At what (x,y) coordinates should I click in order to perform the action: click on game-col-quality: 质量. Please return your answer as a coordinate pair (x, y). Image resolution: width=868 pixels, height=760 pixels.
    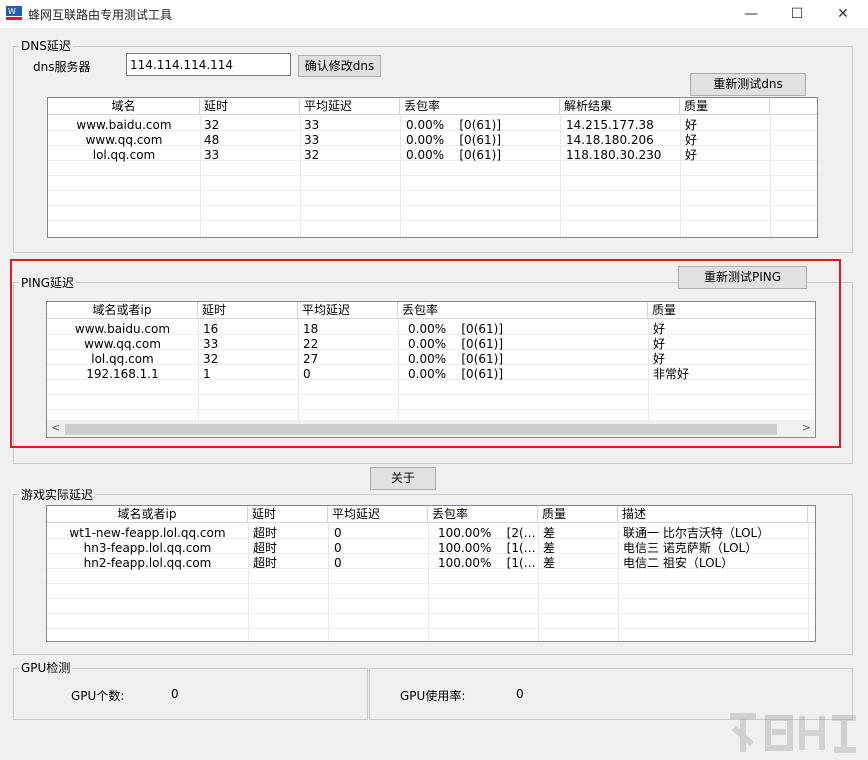
    Looking at the image, I should click on (578, 514).